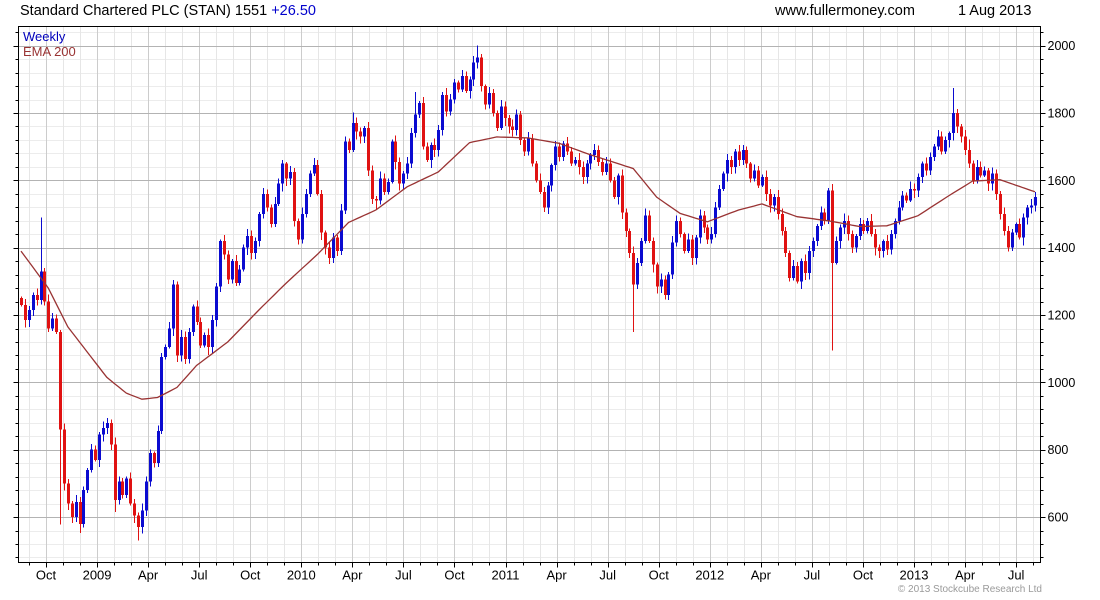  What do you see at coordinates (969, 589) in the screenshot?
I see `copyright-notice: © 2013 Stockcube Research Ltd` at bounding box center [969, 589].